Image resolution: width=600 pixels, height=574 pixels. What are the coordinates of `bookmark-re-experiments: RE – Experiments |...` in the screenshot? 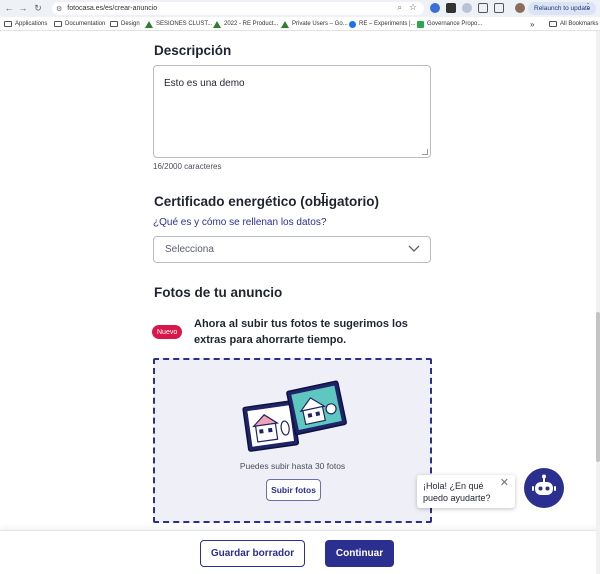 It's located at (382, 24).